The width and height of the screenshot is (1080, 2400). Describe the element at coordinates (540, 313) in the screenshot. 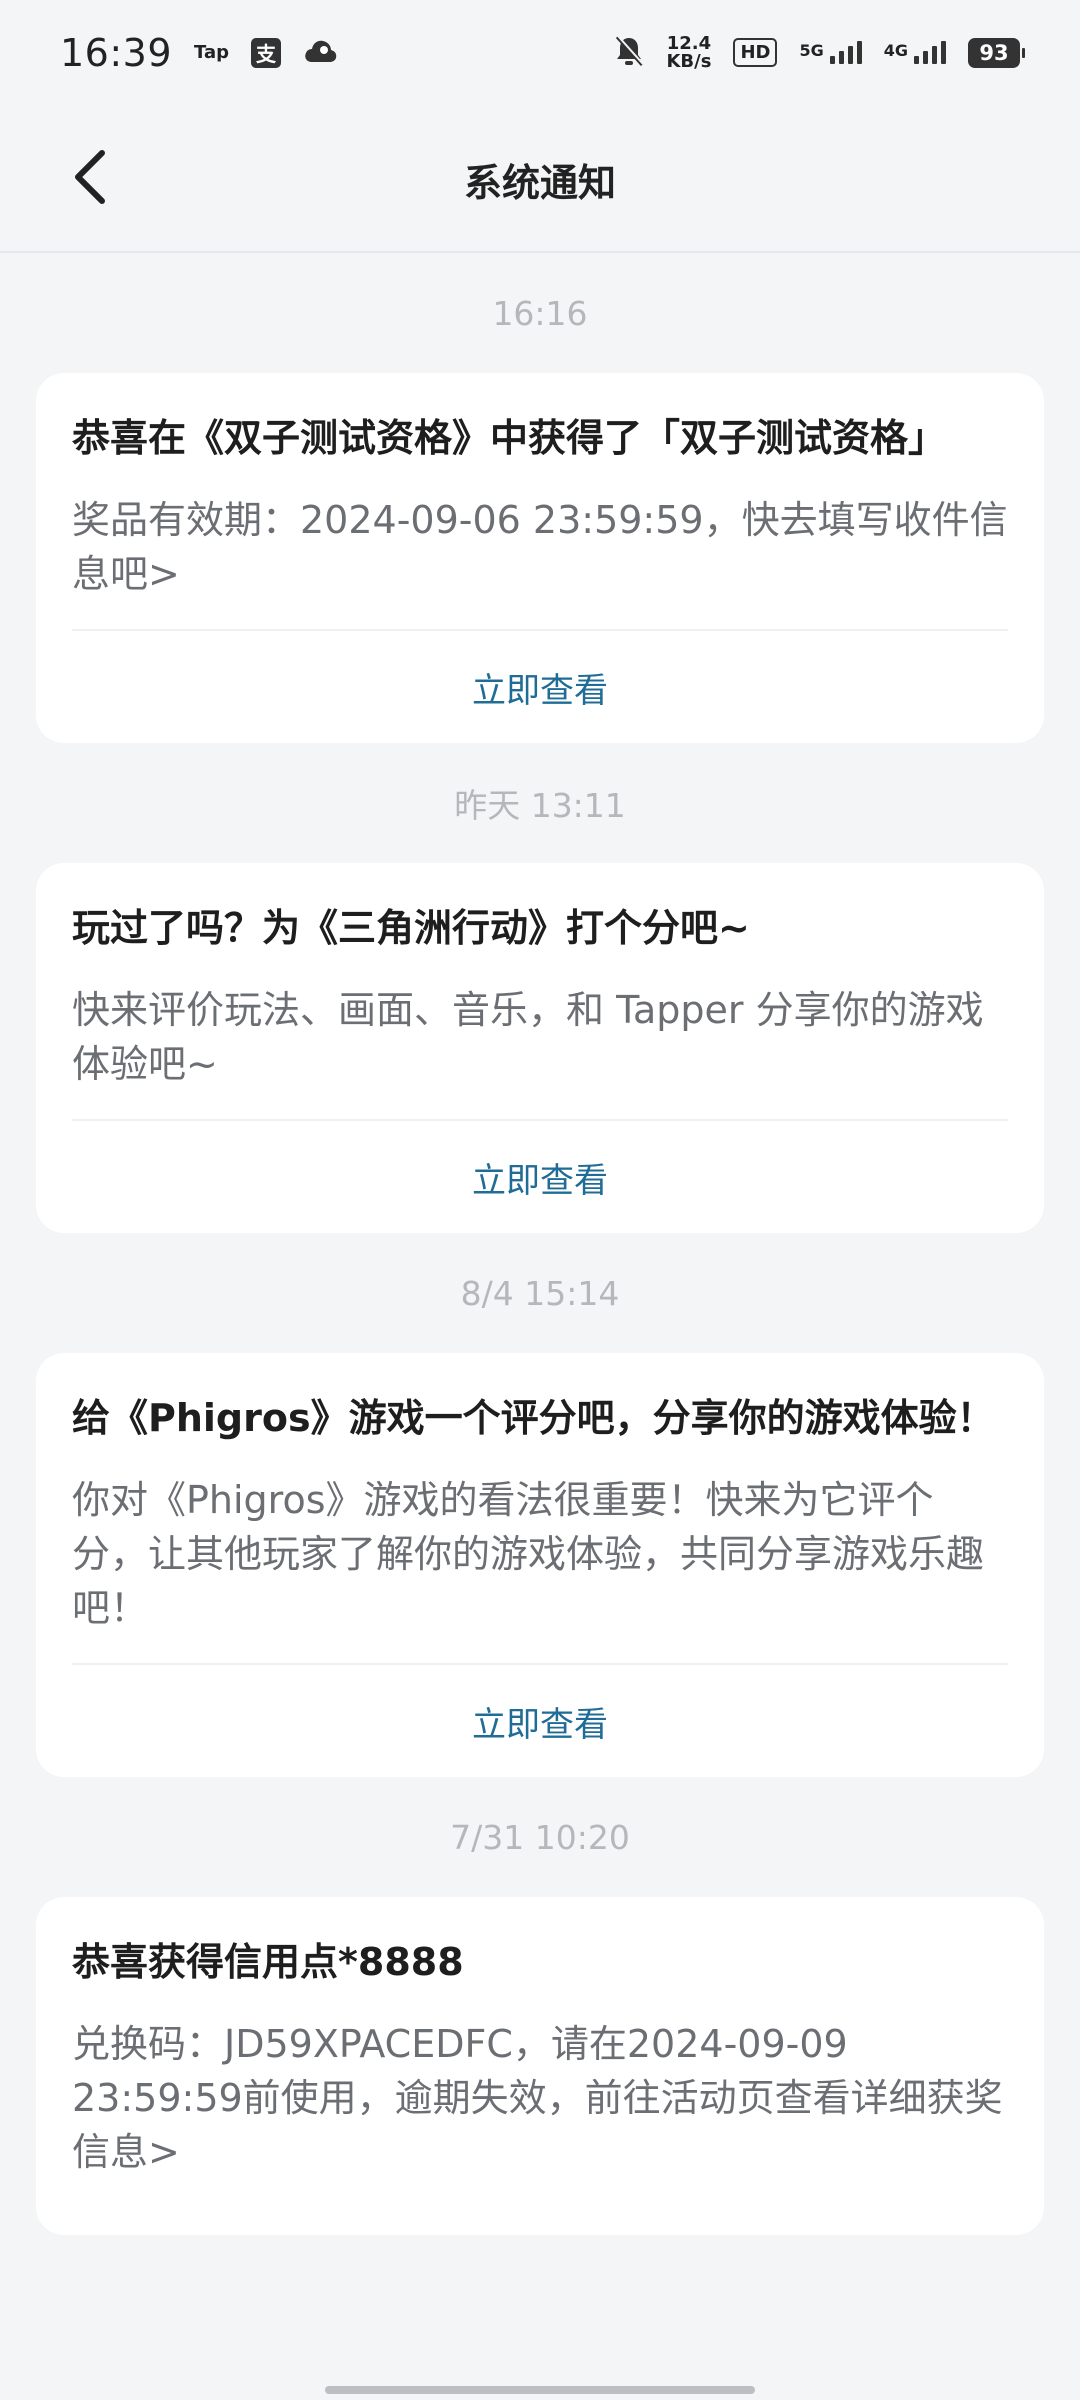

I see `notification-timestamp: 16:16` at that location.